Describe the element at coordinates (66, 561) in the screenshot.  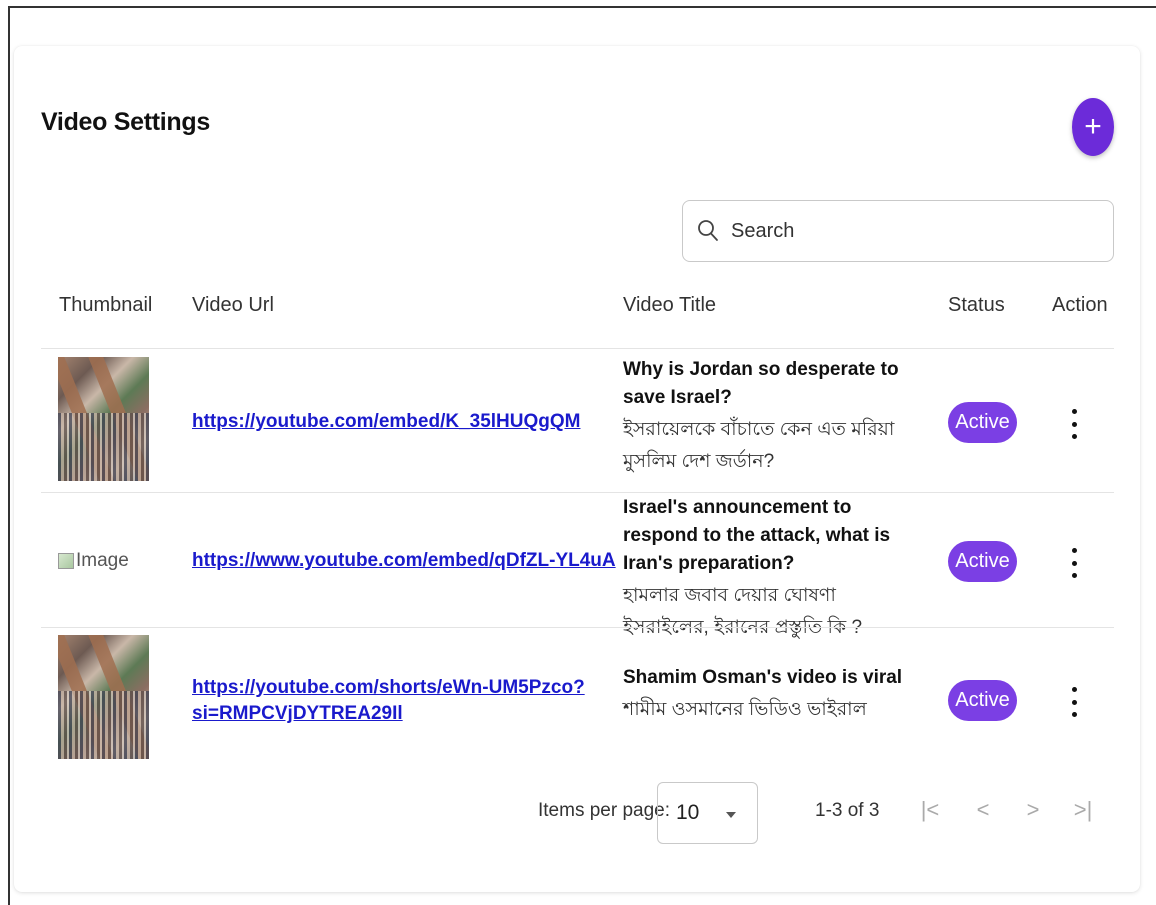
I see `broken-image-icon` at that location.